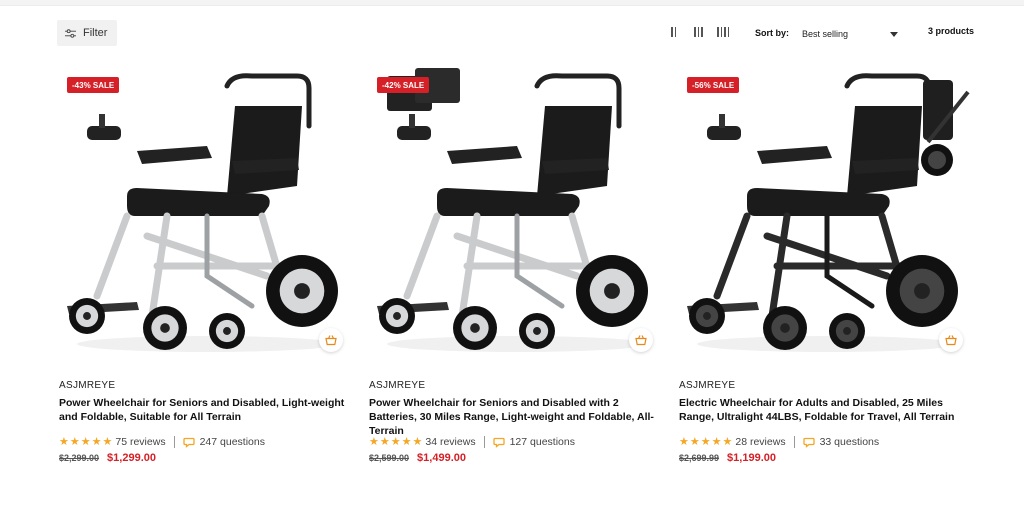  What do you see at coordinates (403, 85) in the screenshot?
I see `sale-badge: -42% SALE` at bounding box center [403, 85].